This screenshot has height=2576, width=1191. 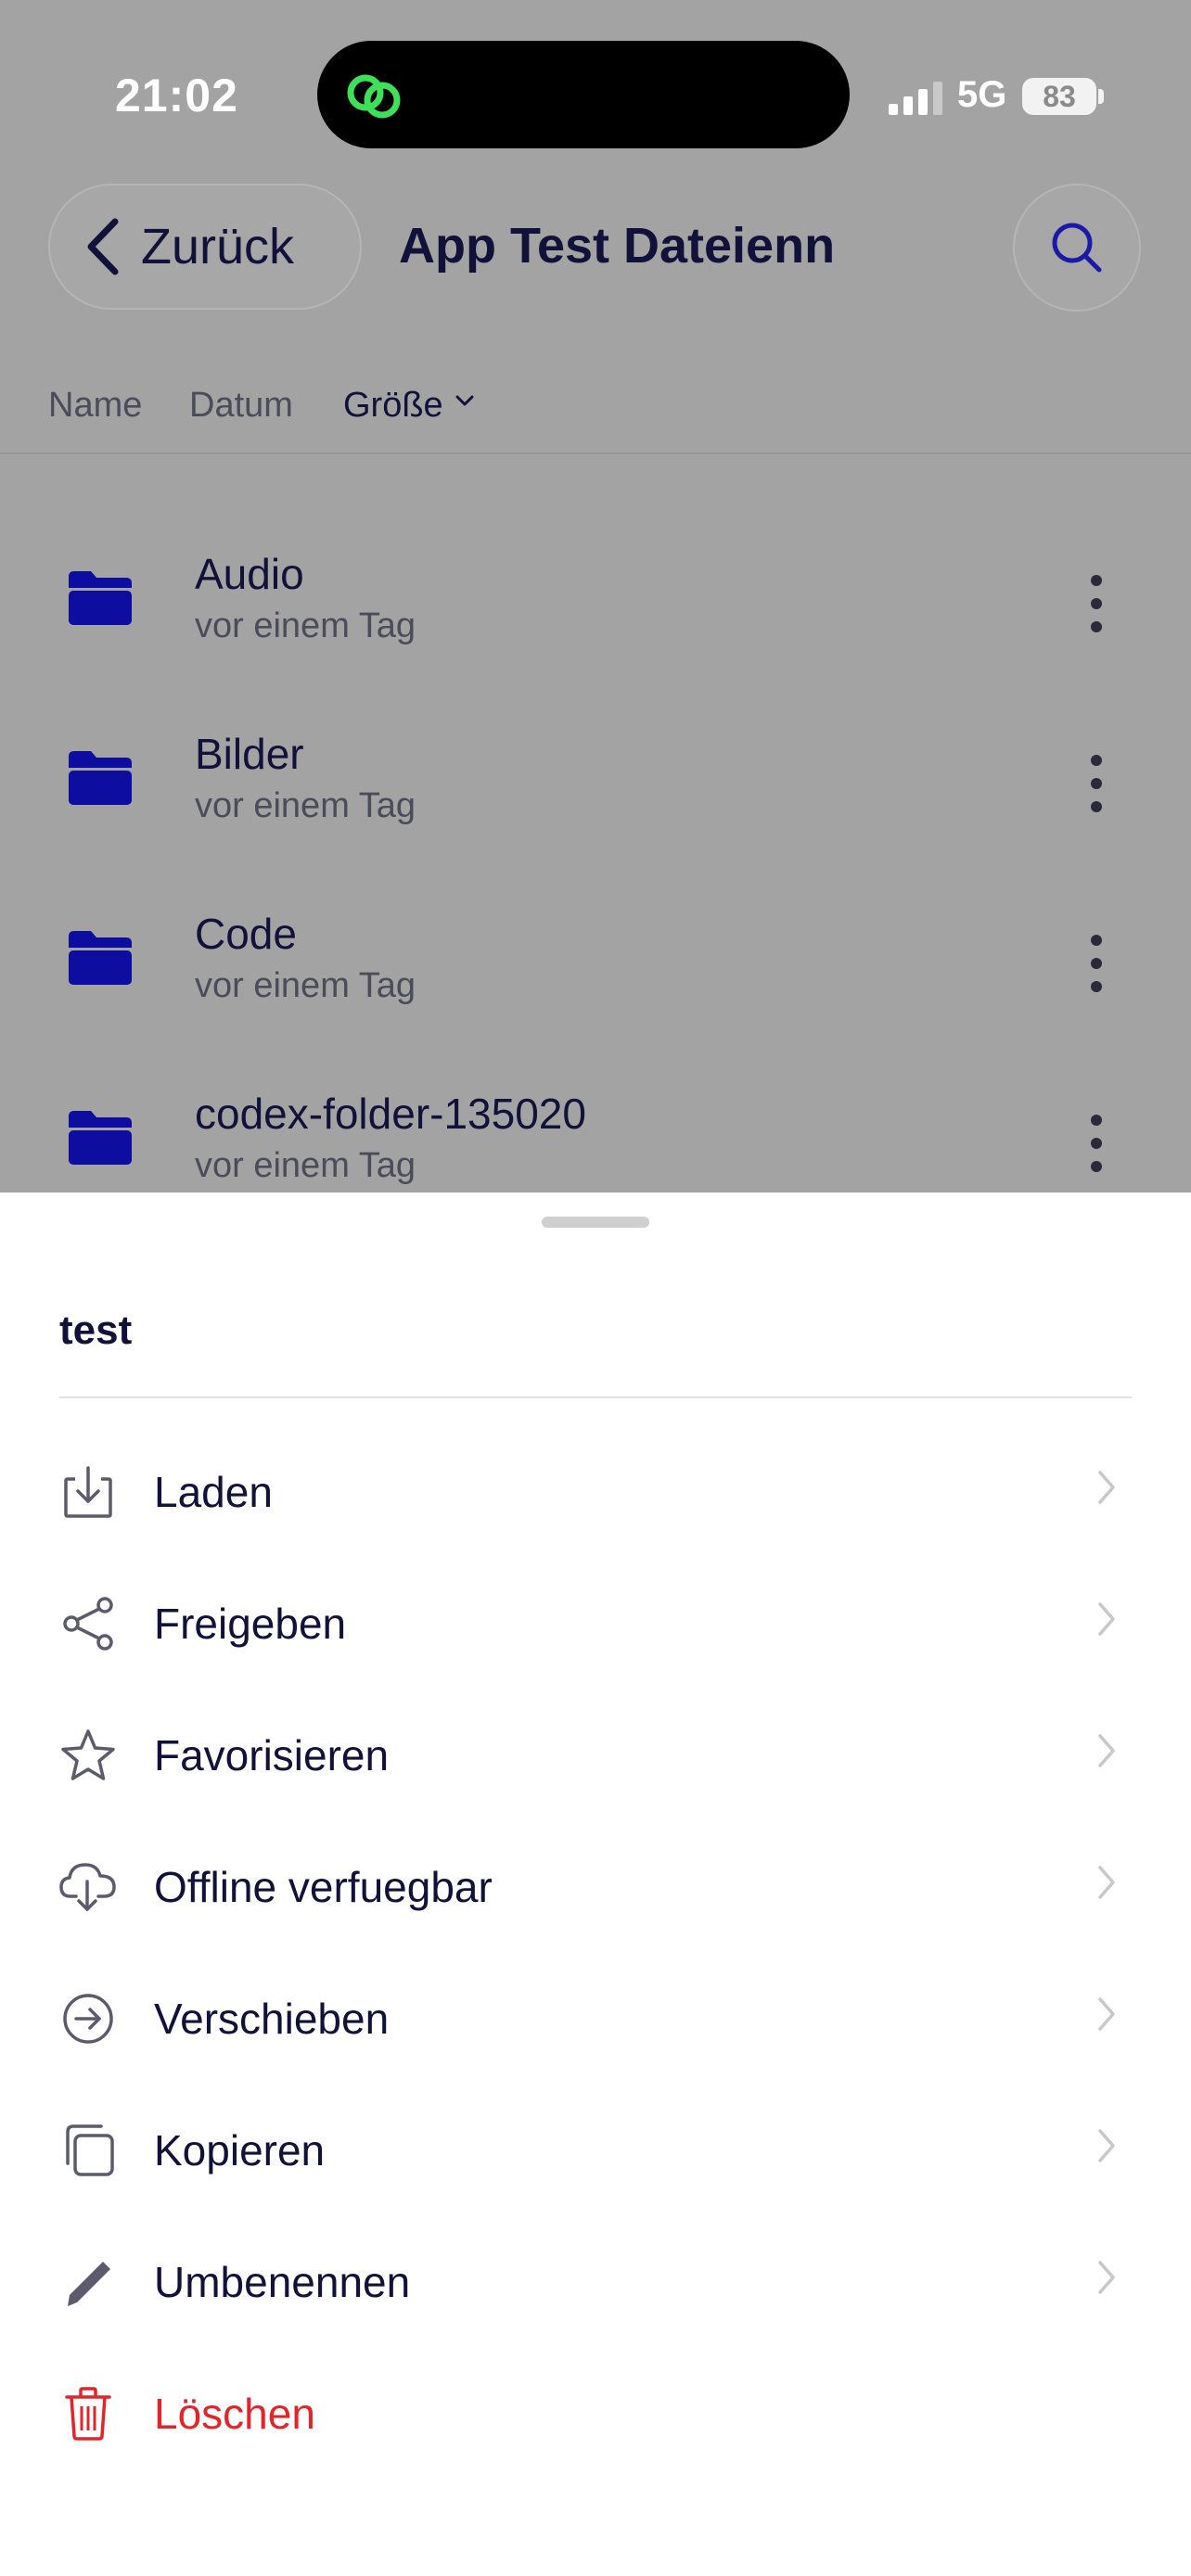 What do you see at coordinates (595, 1492) in the screenshot?
I see `action-download: Laden` at bounding box center [595, 1492].